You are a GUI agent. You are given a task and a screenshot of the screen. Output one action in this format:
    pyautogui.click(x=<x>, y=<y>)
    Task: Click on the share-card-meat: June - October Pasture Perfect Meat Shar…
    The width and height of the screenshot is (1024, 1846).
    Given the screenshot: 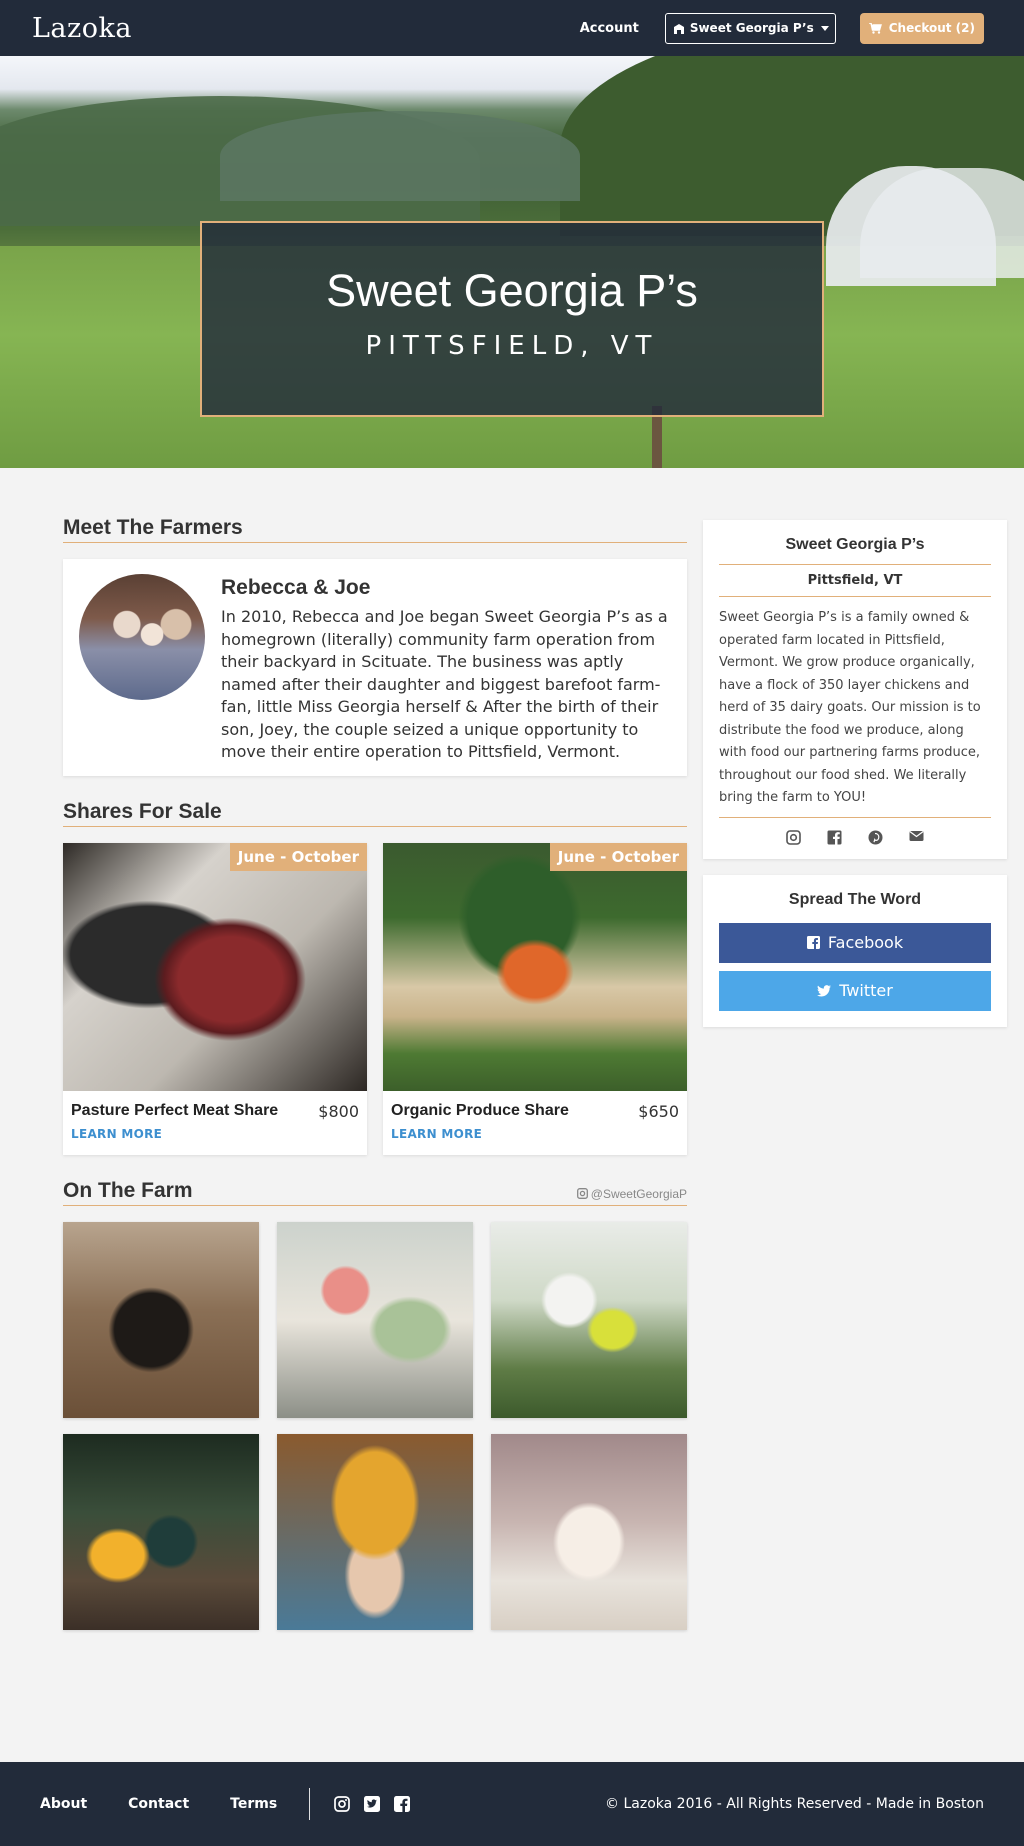 What is the action you would take?
    pyautogui.click(x=215, y=998)
    